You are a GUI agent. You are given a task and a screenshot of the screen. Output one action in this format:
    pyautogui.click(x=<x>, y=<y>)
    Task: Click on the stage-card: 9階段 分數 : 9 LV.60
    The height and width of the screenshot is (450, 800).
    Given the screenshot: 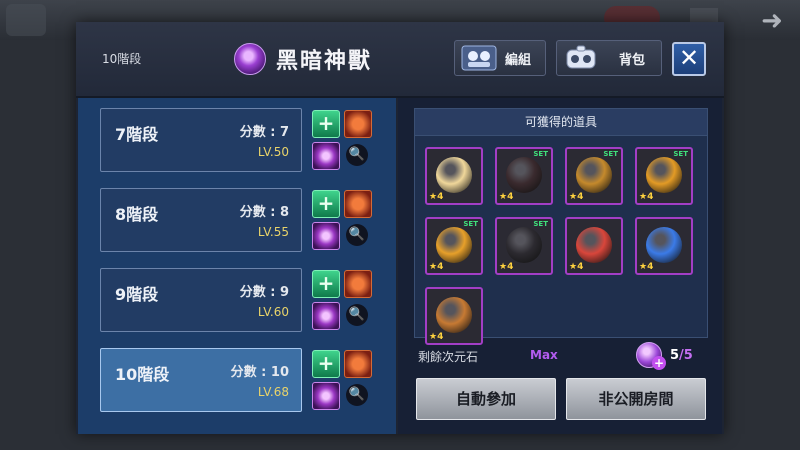 What is the action you would take?
    pyautogui.click(x=201, y=300)
    